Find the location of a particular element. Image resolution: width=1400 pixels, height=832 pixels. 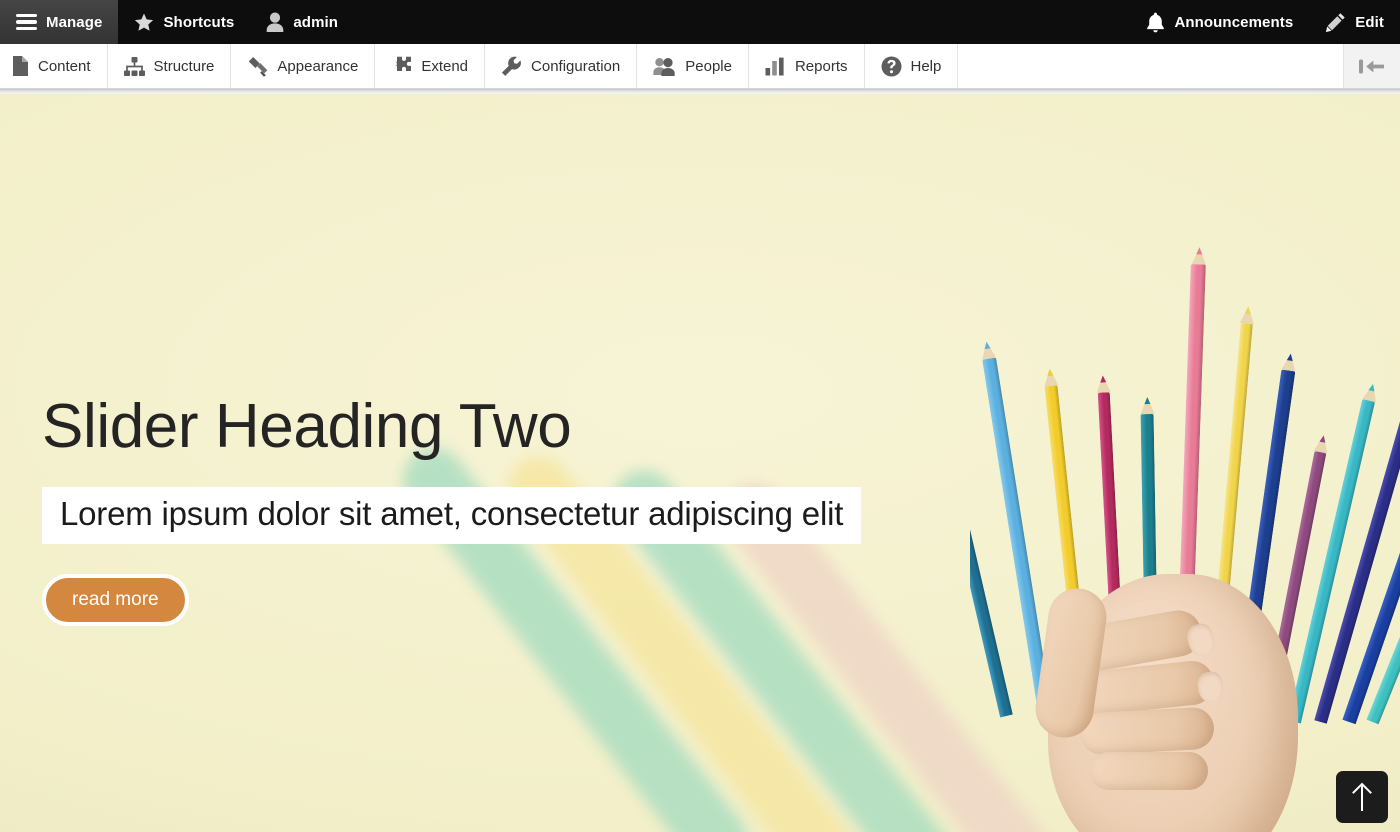

menu-item-extend: Extend is located at coordinates (430, 66).